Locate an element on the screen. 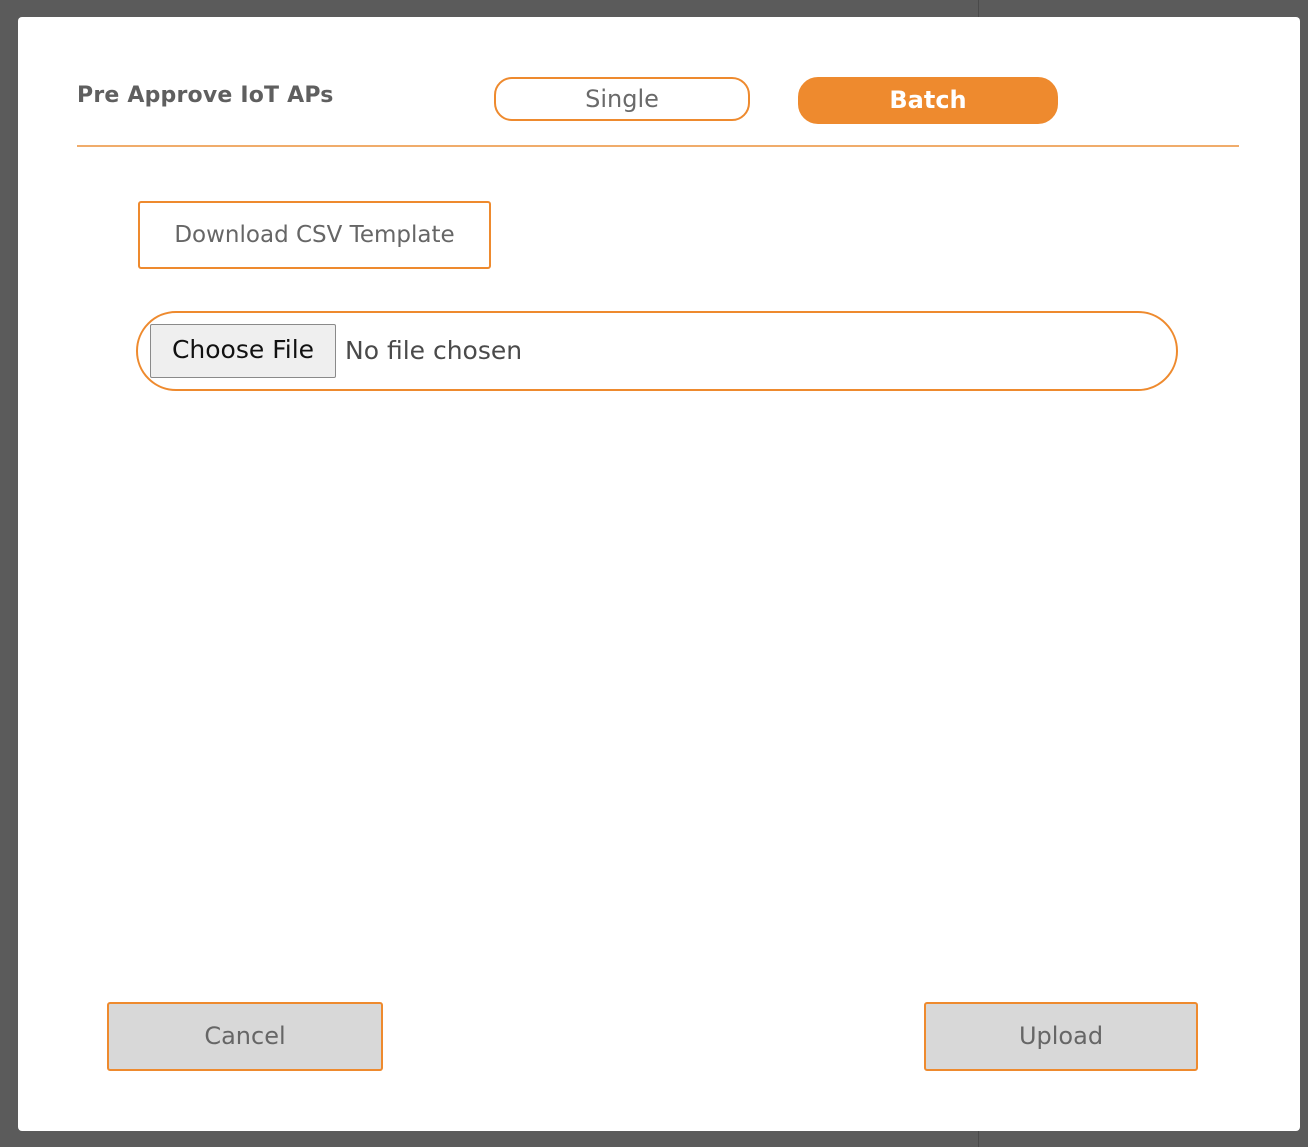 The image size is (1308, 1147). header-divider is located at coordinates (658, 146).